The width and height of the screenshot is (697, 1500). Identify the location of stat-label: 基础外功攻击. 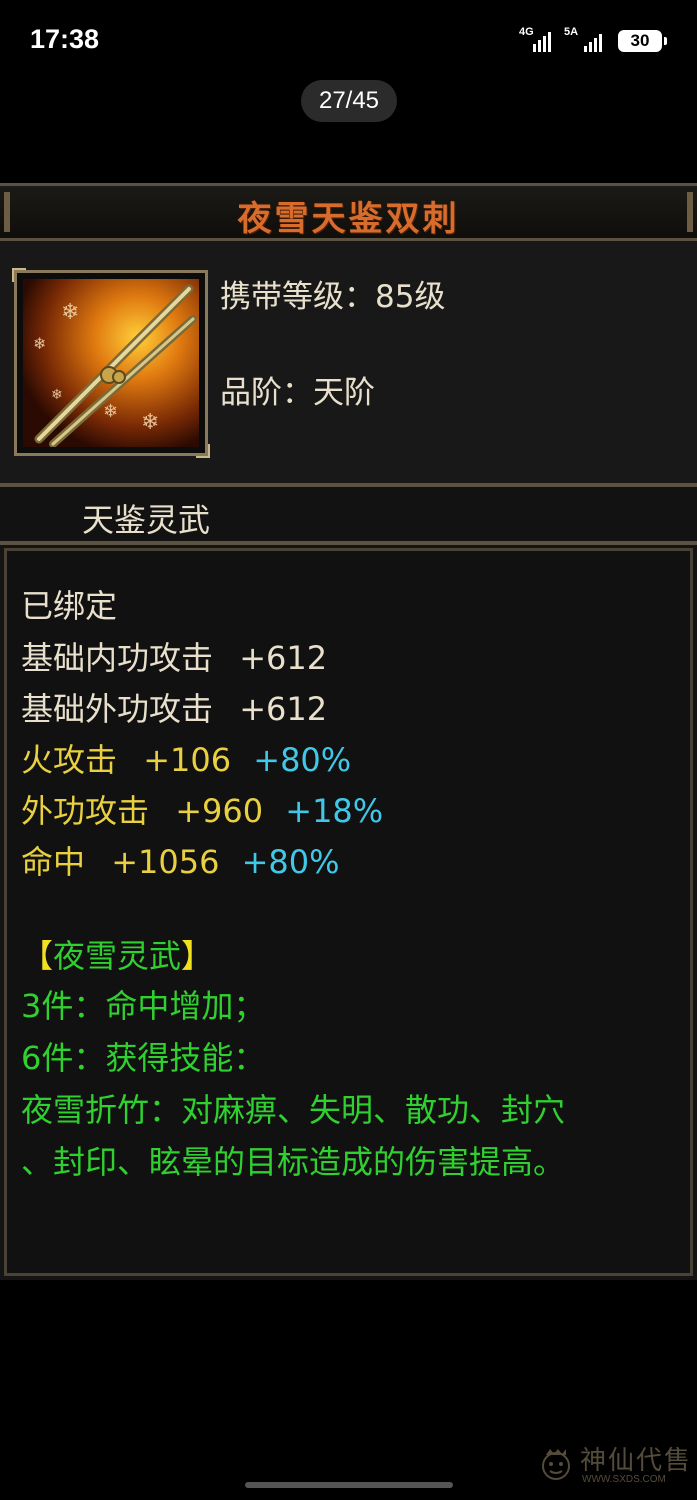
(117, 709).